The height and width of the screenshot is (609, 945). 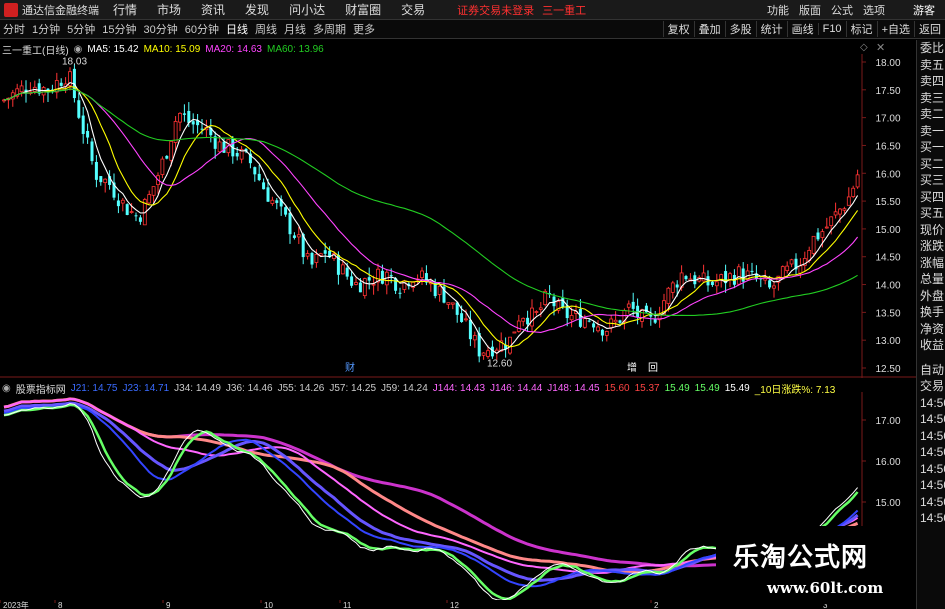 What do you see at coordinates (14, 29) in the screenshot?
I see `tab-intraday: 分时` at bounding box center [14, 29].